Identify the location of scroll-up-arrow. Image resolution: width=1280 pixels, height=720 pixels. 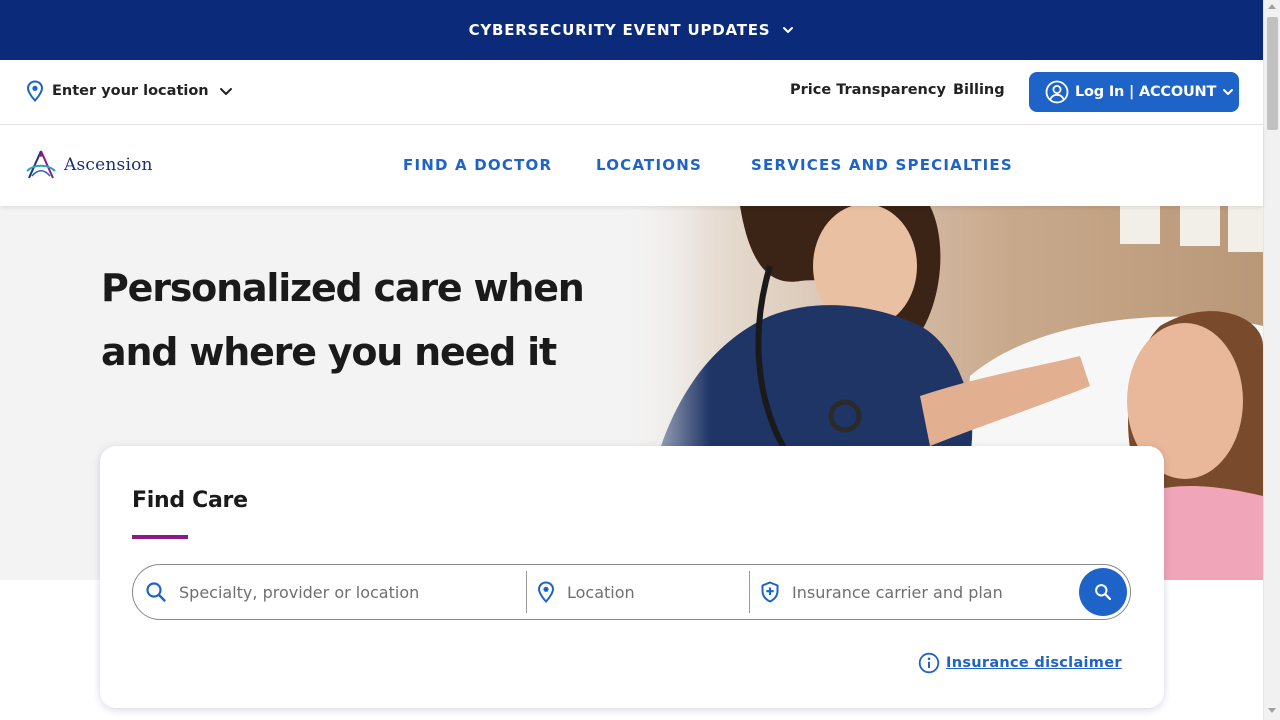
(1272, 6).